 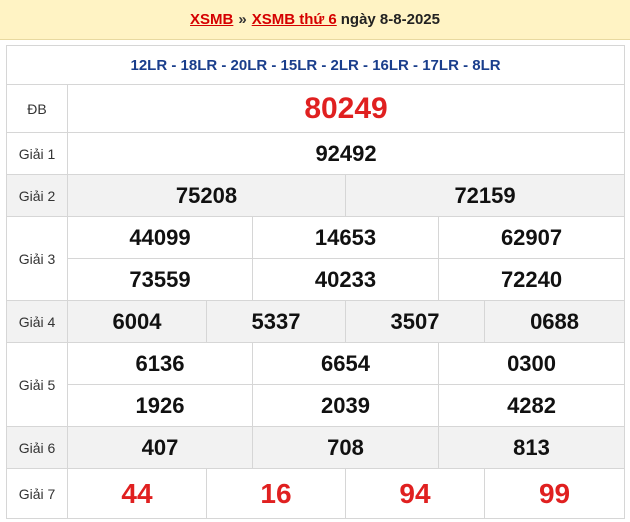 I want to click on xsmb-link: XSMB, so click(x=211, y=19).